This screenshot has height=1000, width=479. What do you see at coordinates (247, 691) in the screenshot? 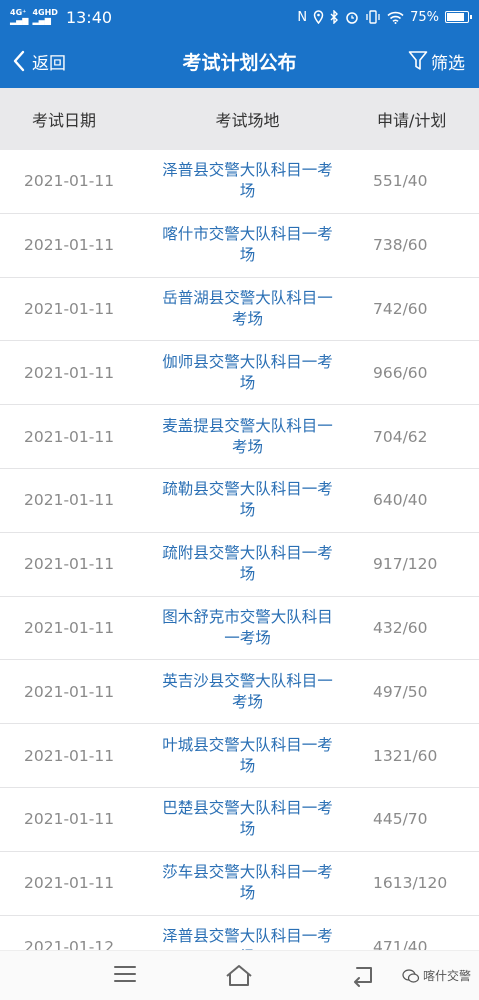
I see `row-venue: 英吉沙县交警大队科目一考场` at bounding box center [247, 691].